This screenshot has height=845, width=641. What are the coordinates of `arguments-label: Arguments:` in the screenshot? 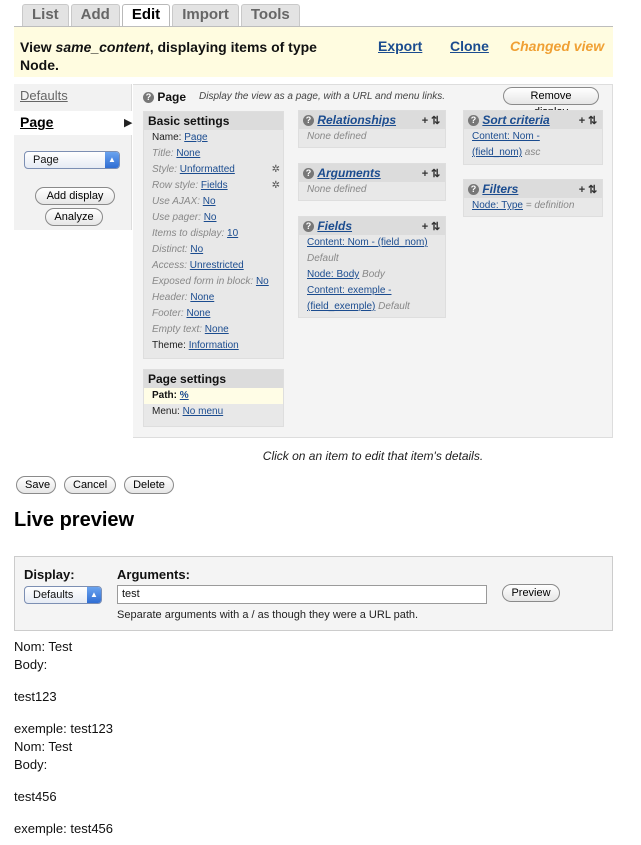 It's located at (153, 574).